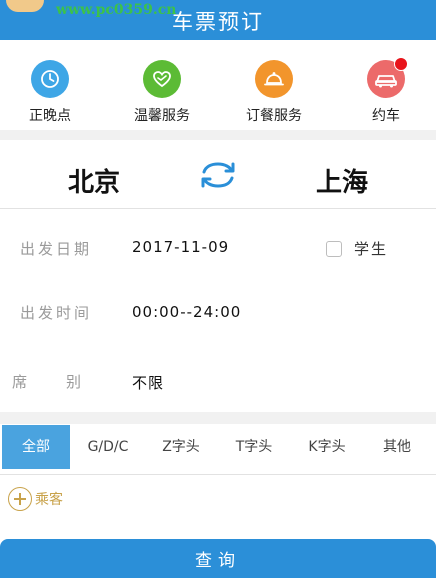 This screenshot has height=583, width=436. I want to click on heart-icon, so click(162, 79).